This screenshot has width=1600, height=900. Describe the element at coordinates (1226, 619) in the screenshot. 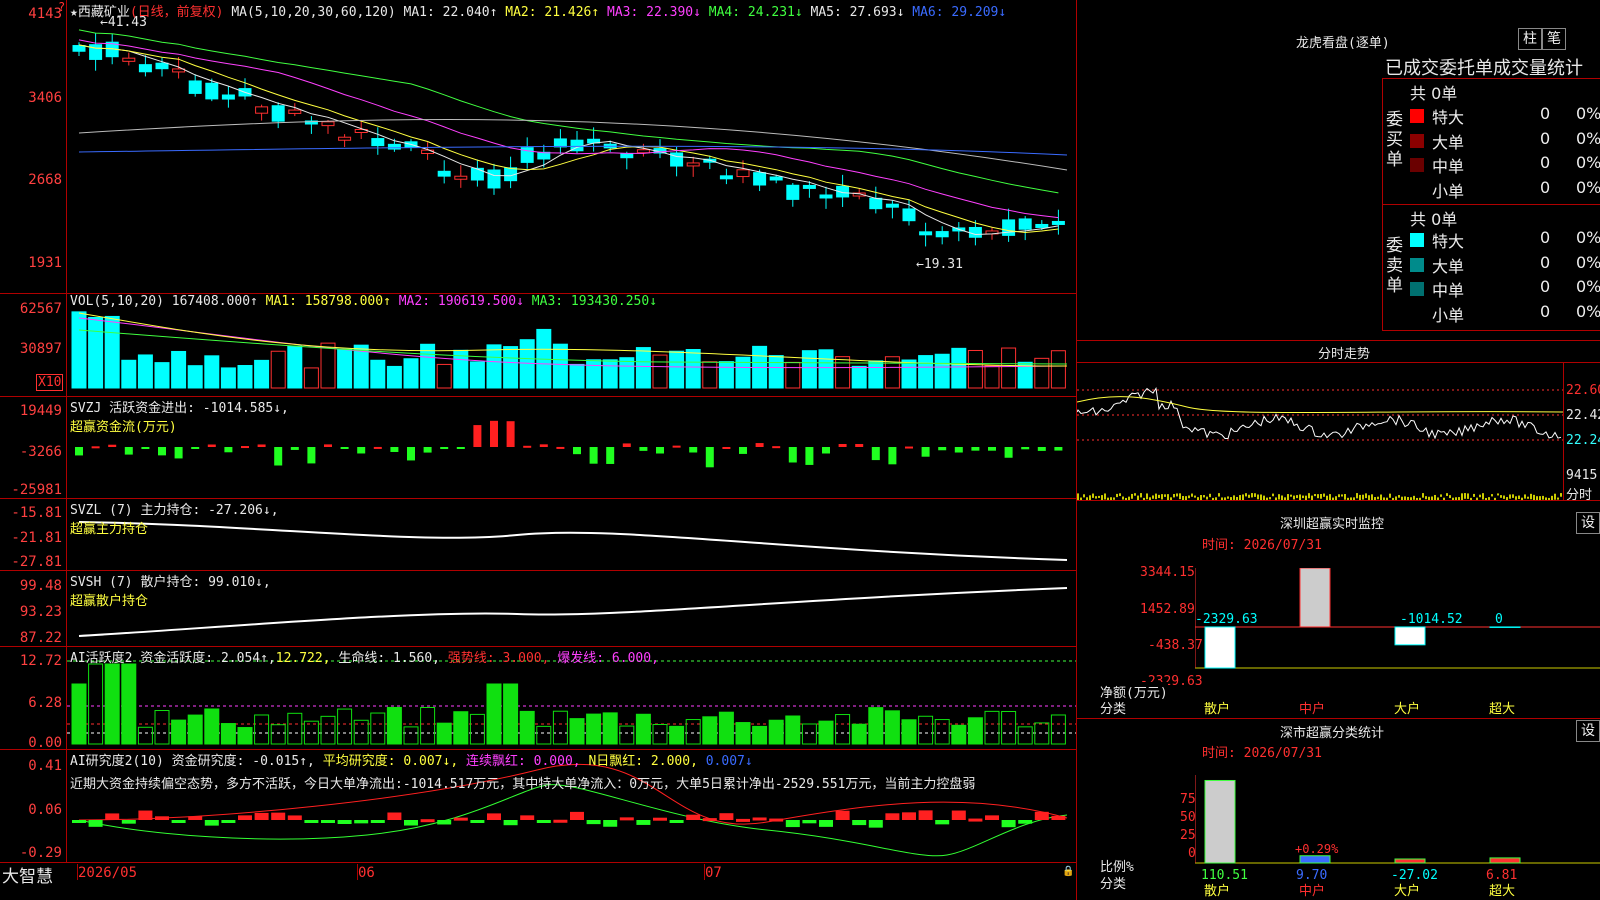

I see `monitor-value-0: -2329.63` at that location.